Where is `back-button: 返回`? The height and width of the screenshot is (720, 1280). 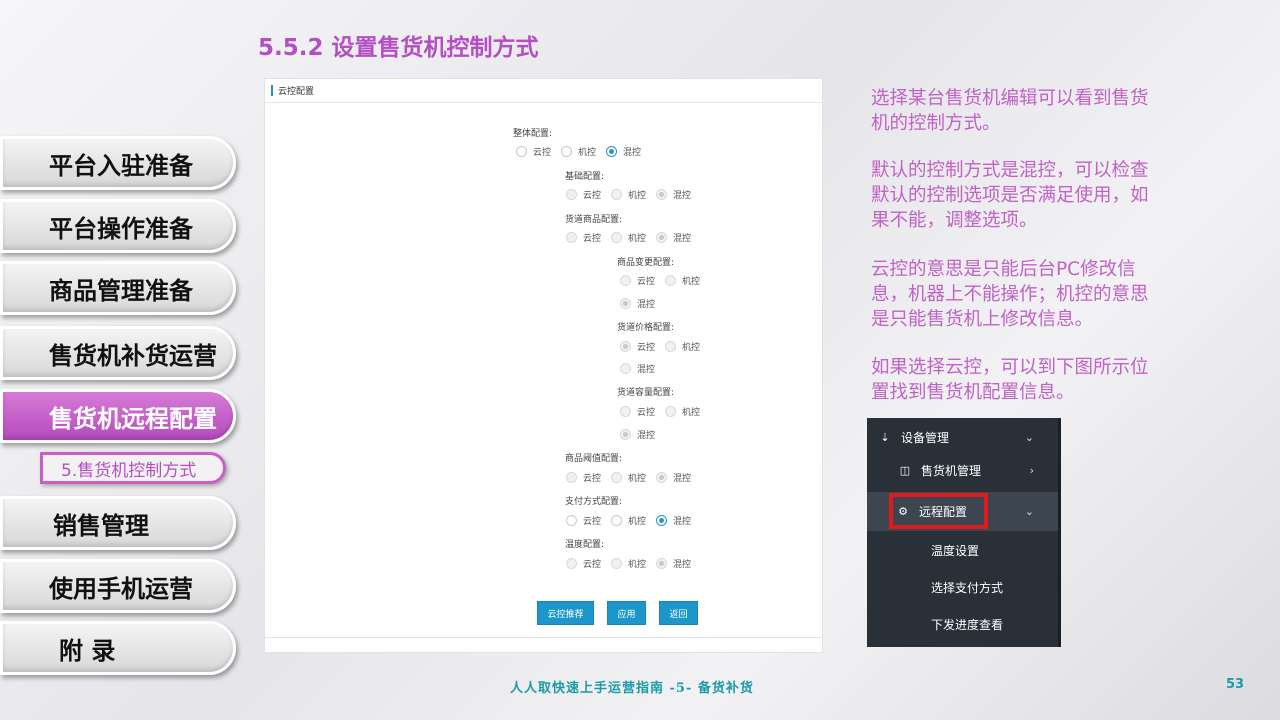
back-button: 返回 is located at coordinates (678, 613).